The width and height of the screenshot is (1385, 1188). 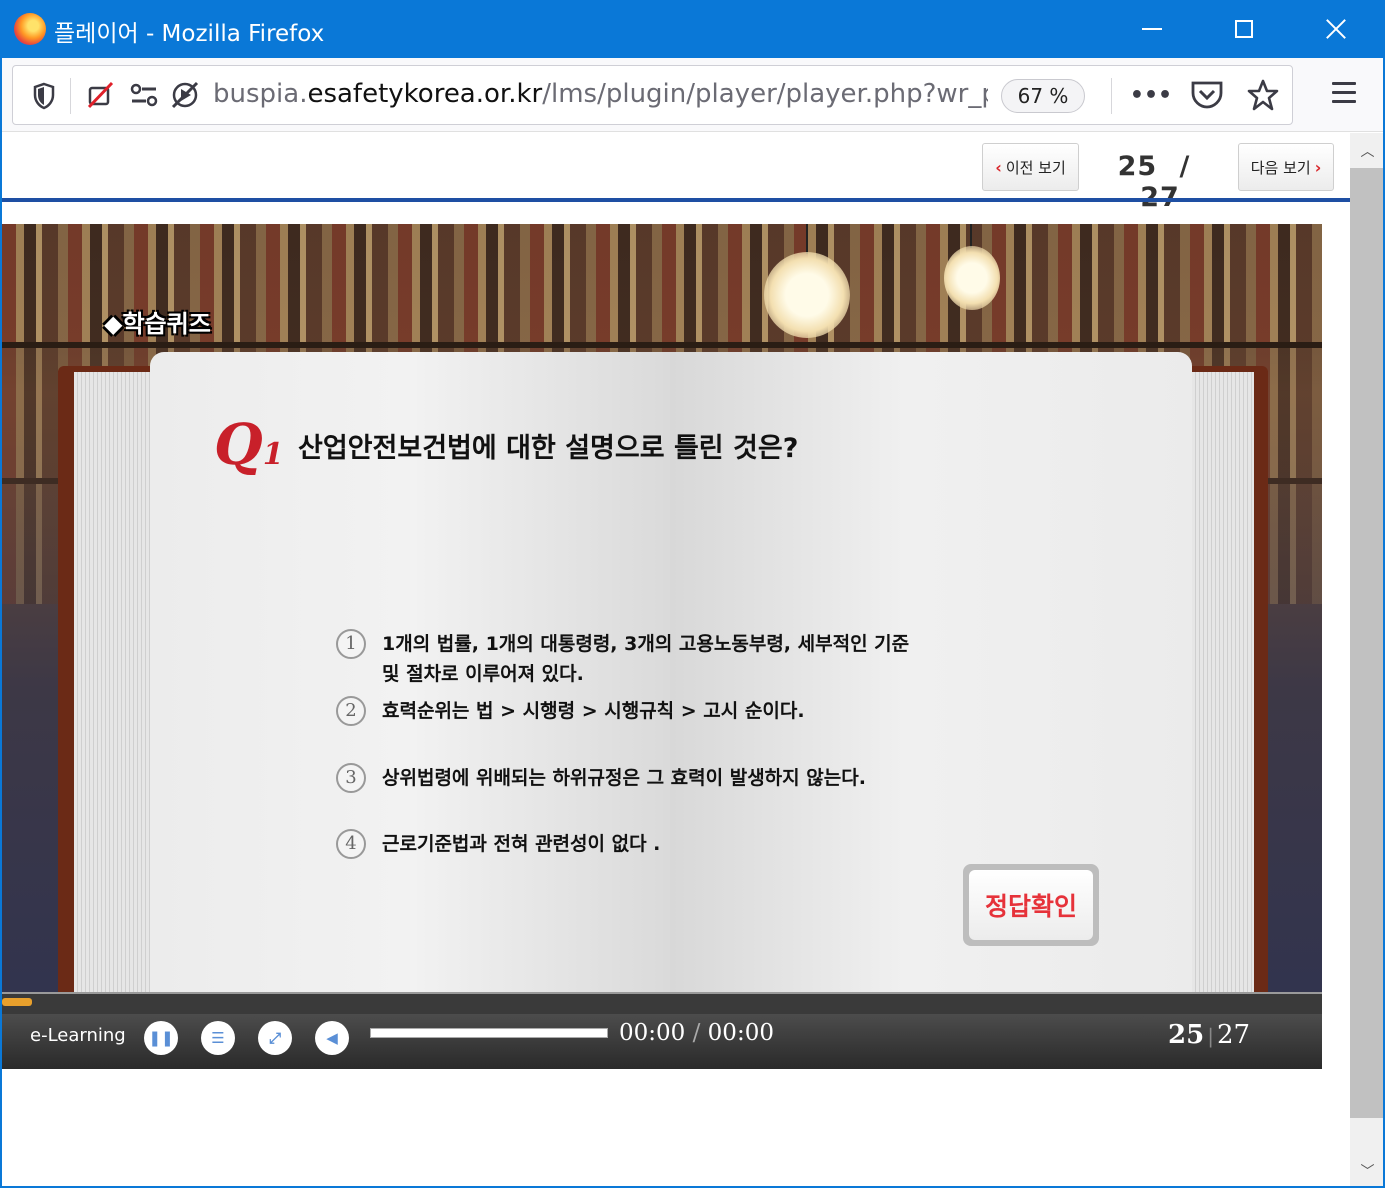 I want to click on minimize-icon, so click(x=1152, y=29).